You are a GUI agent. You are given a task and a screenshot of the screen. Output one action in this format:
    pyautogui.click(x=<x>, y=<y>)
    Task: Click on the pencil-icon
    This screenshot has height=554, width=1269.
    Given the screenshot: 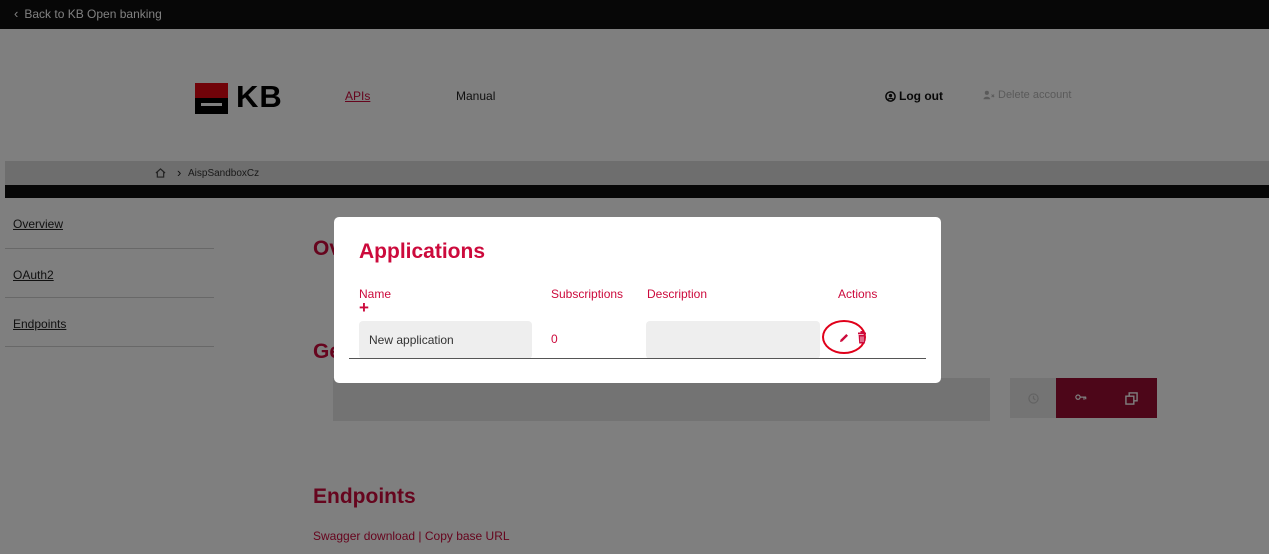 What is the action you would take?
    pyautogui.click(x=844, y=338)
    